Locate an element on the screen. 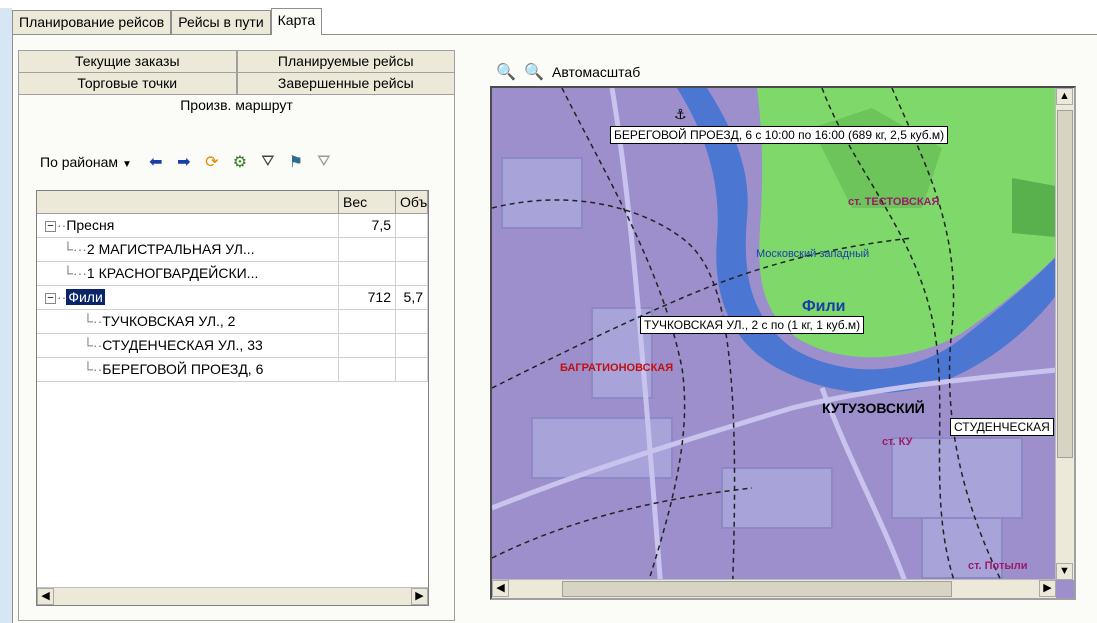 This screenshot has width=1097, height=623. subtab-trade-points: Торговые точки is located at coordinates (127, 83).